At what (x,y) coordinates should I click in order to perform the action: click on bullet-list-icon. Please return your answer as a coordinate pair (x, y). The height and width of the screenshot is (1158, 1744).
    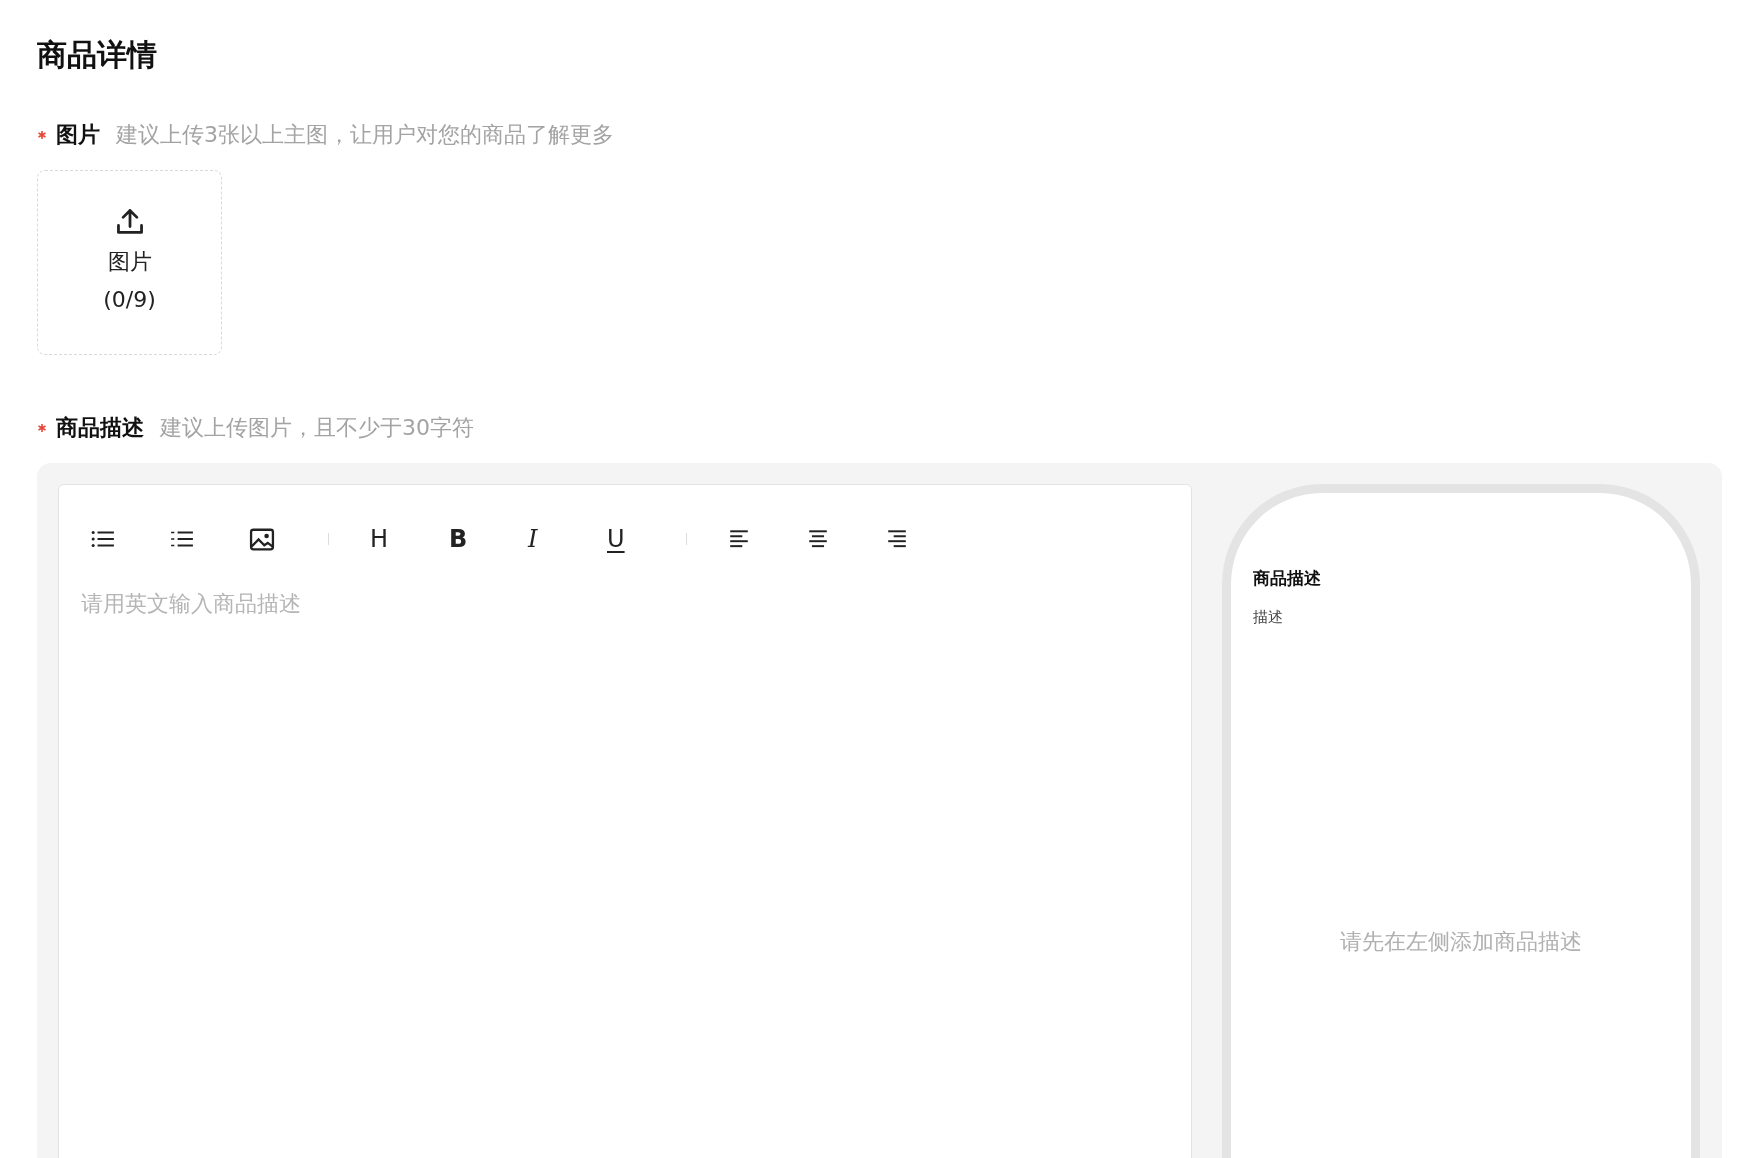
    Looking at the image, I should click on (103, 539).